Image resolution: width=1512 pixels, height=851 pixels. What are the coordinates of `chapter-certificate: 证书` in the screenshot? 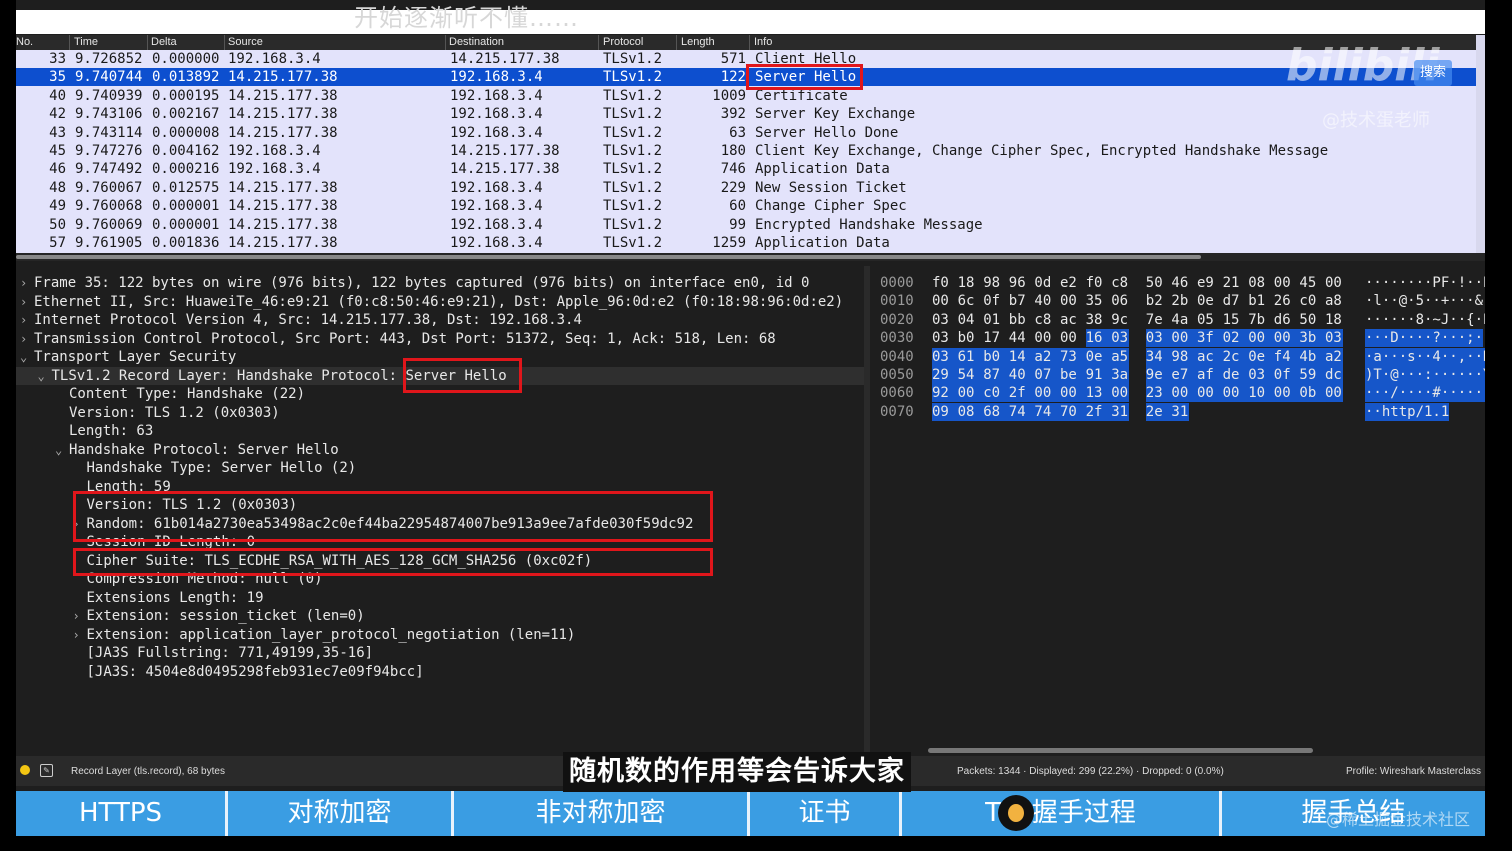 It's located at (826, 813).